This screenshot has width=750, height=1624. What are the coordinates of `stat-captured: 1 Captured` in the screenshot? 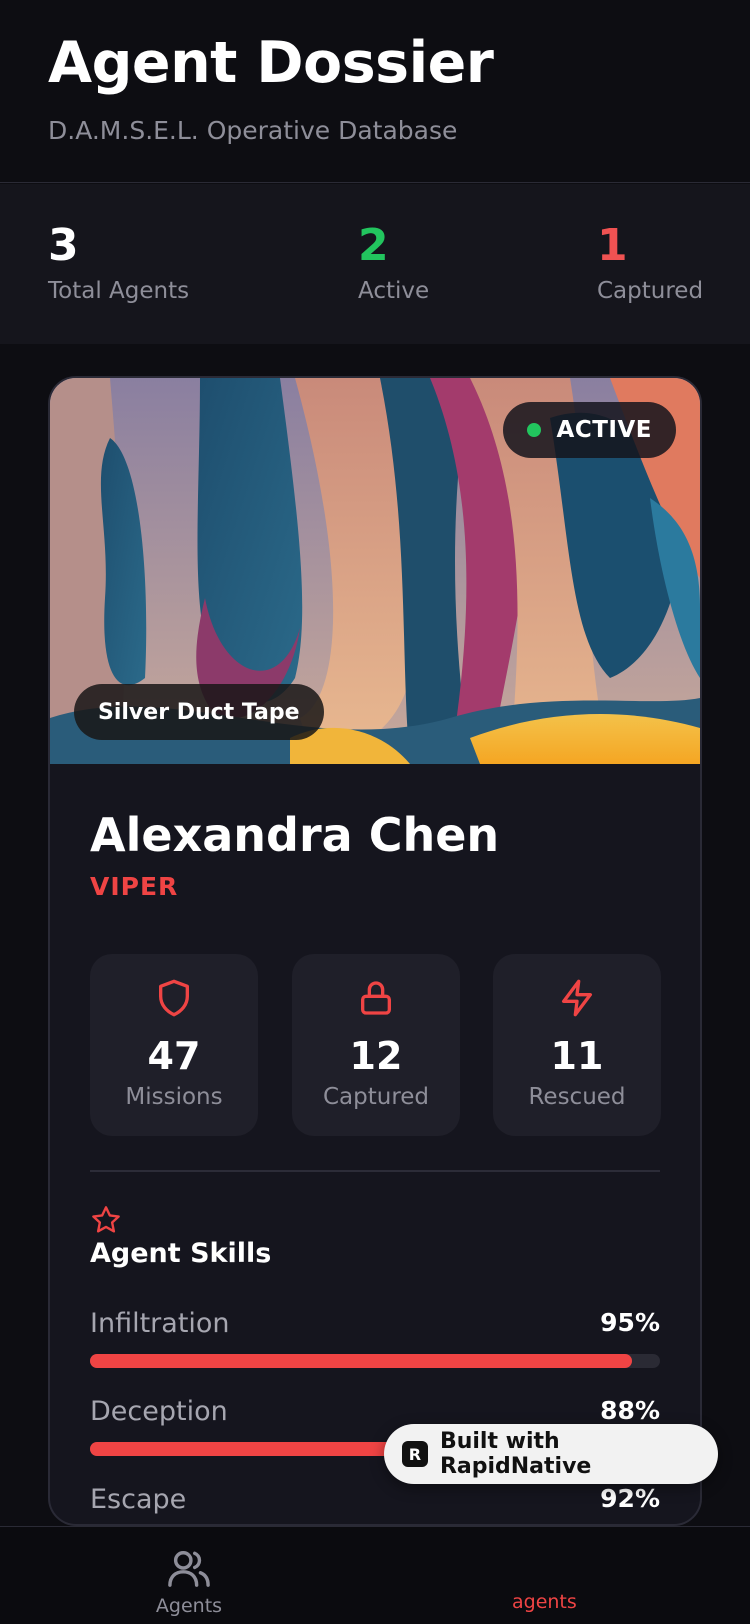 It's located at (650, 262).